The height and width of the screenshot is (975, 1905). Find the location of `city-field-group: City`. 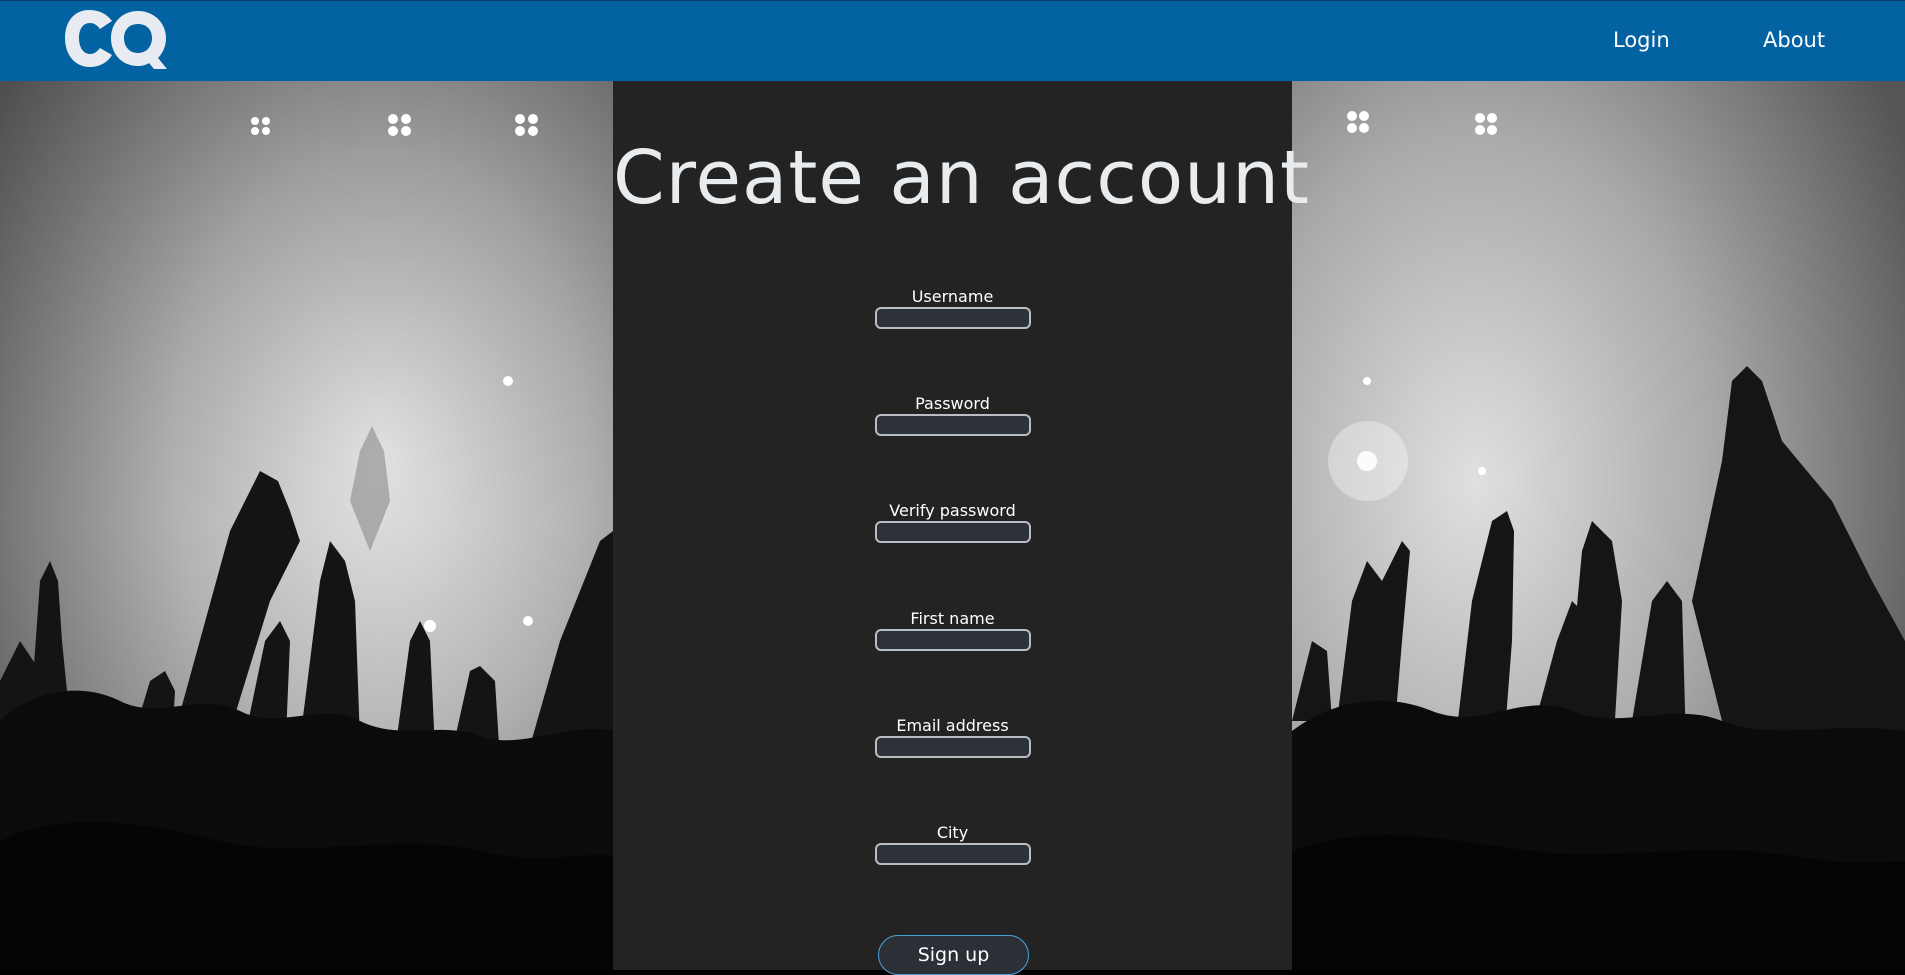

city-field-group: City is located at coordinates (952, 844).